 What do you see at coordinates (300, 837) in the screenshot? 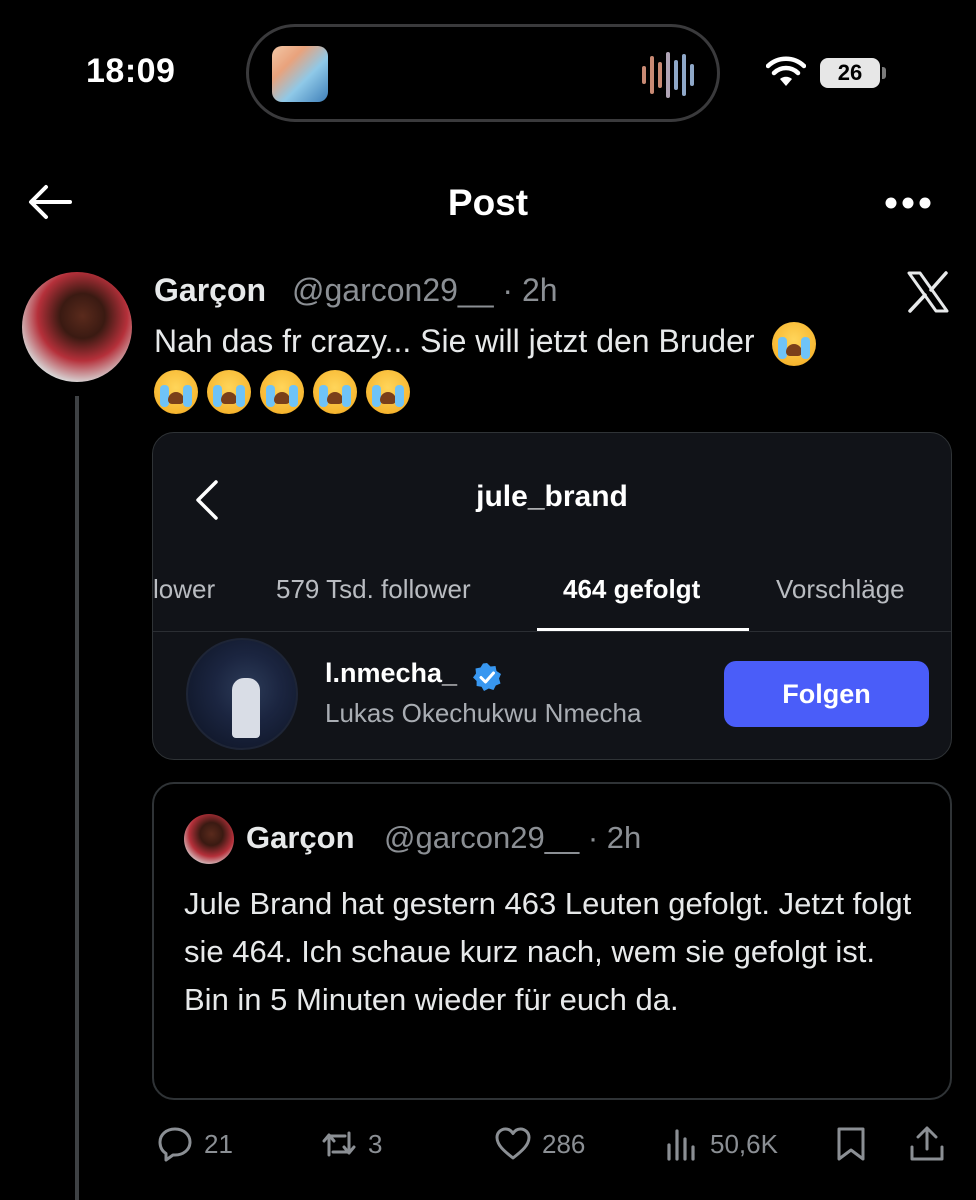
I see `quoted-author-name: Garçon` at bounding box center [300, 837].